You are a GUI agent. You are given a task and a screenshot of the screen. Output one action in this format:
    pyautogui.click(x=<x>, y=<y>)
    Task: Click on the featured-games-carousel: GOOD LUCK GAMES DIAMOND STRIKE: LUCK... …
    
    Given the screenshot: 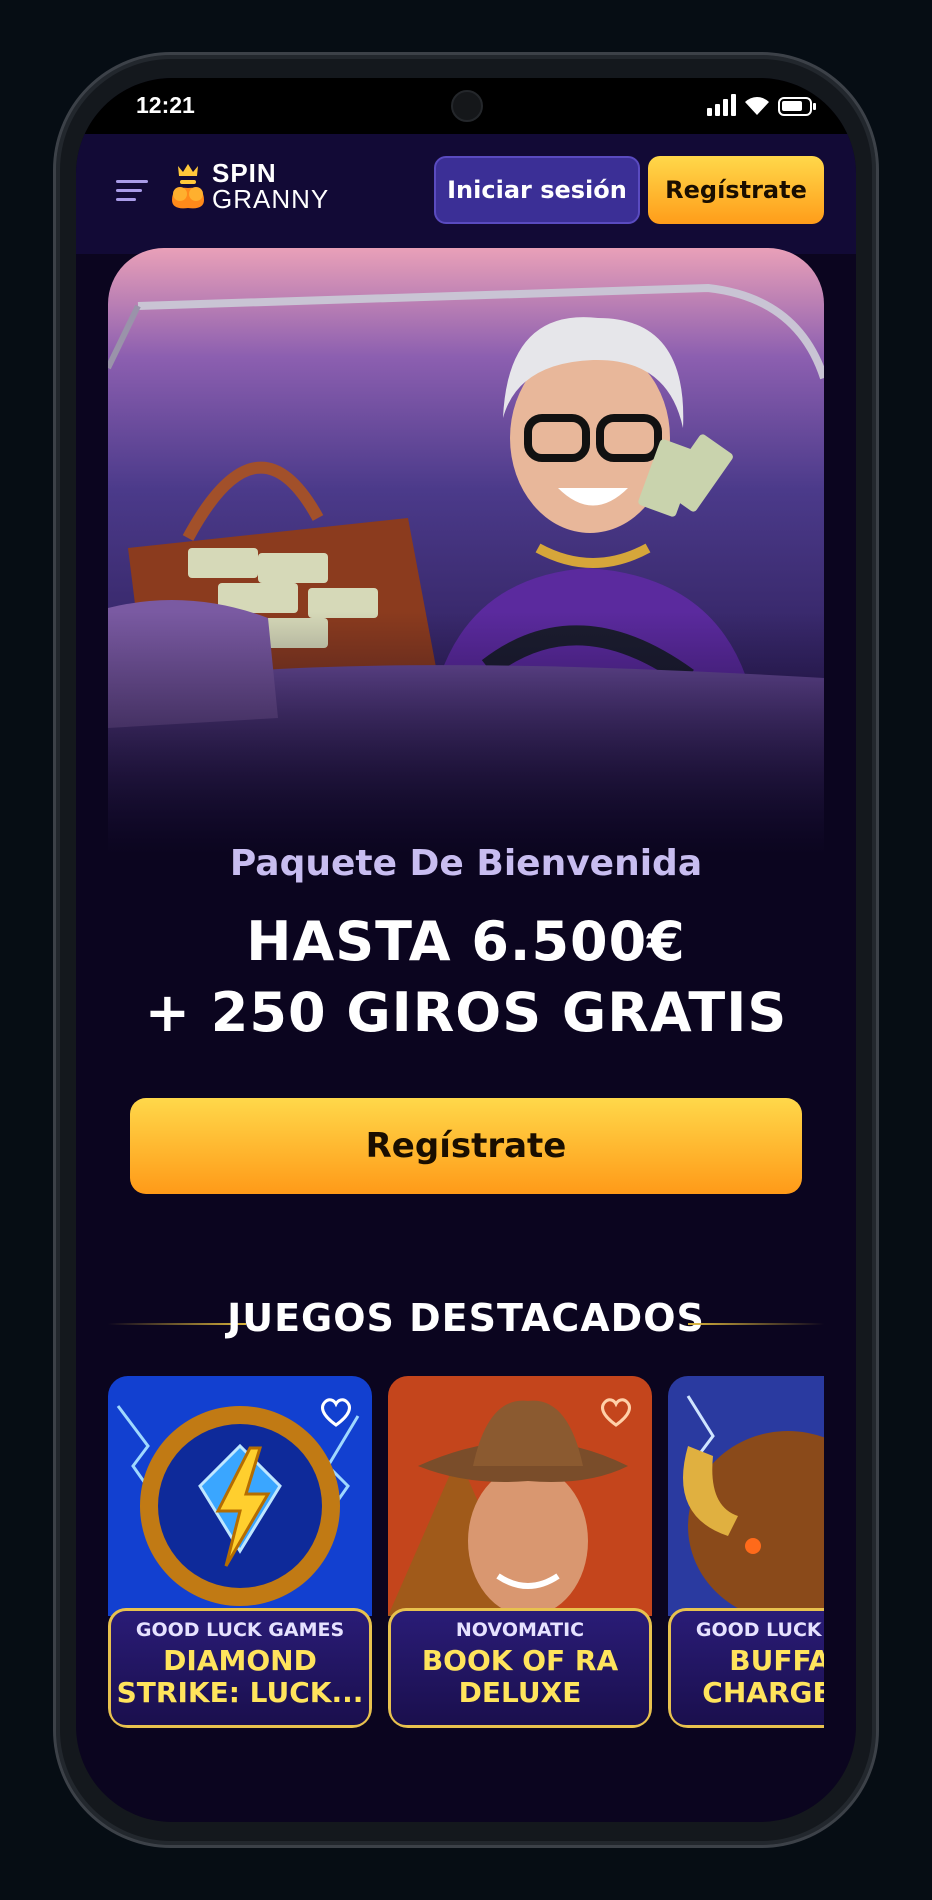 What is the action you would take?
    pyautogui.click(x=466, y=1552)
    